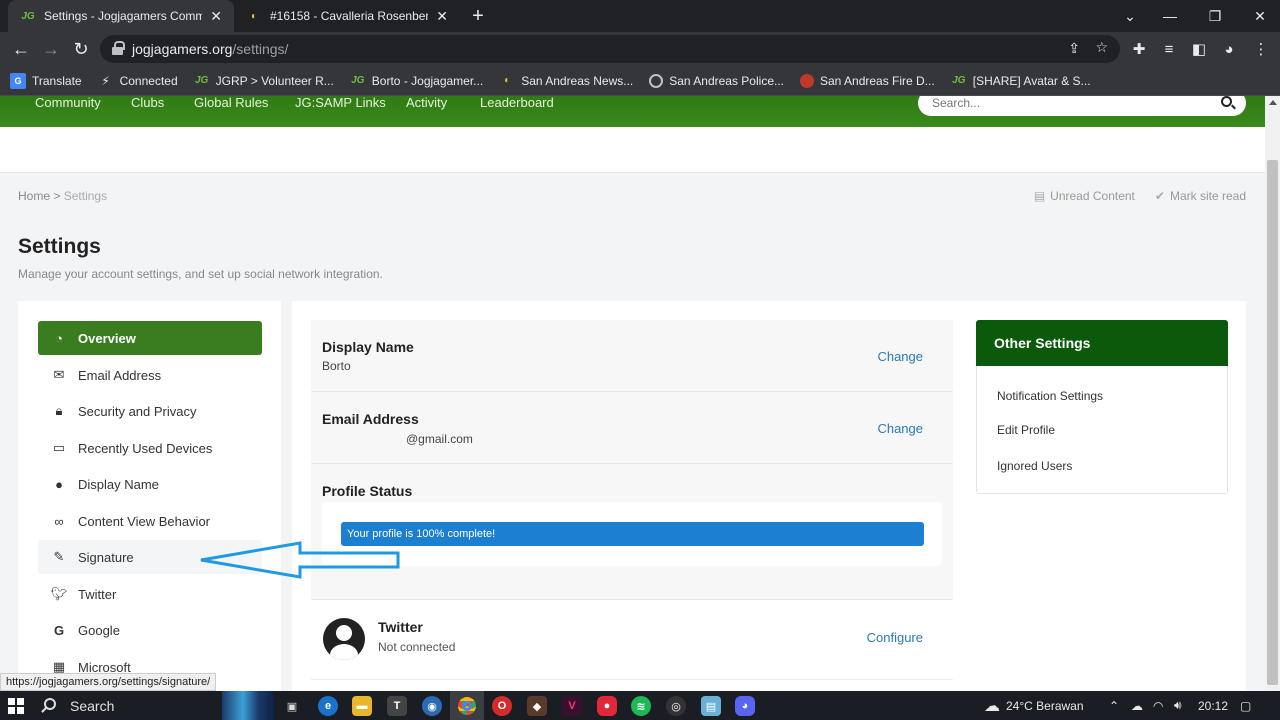 This screenshot has height=720, width=1280. What do you see at coordinates (1034, 466) in the screenshot?
I see `ignored-users-link: Ignored Users` at bounding box center [1034, 466].